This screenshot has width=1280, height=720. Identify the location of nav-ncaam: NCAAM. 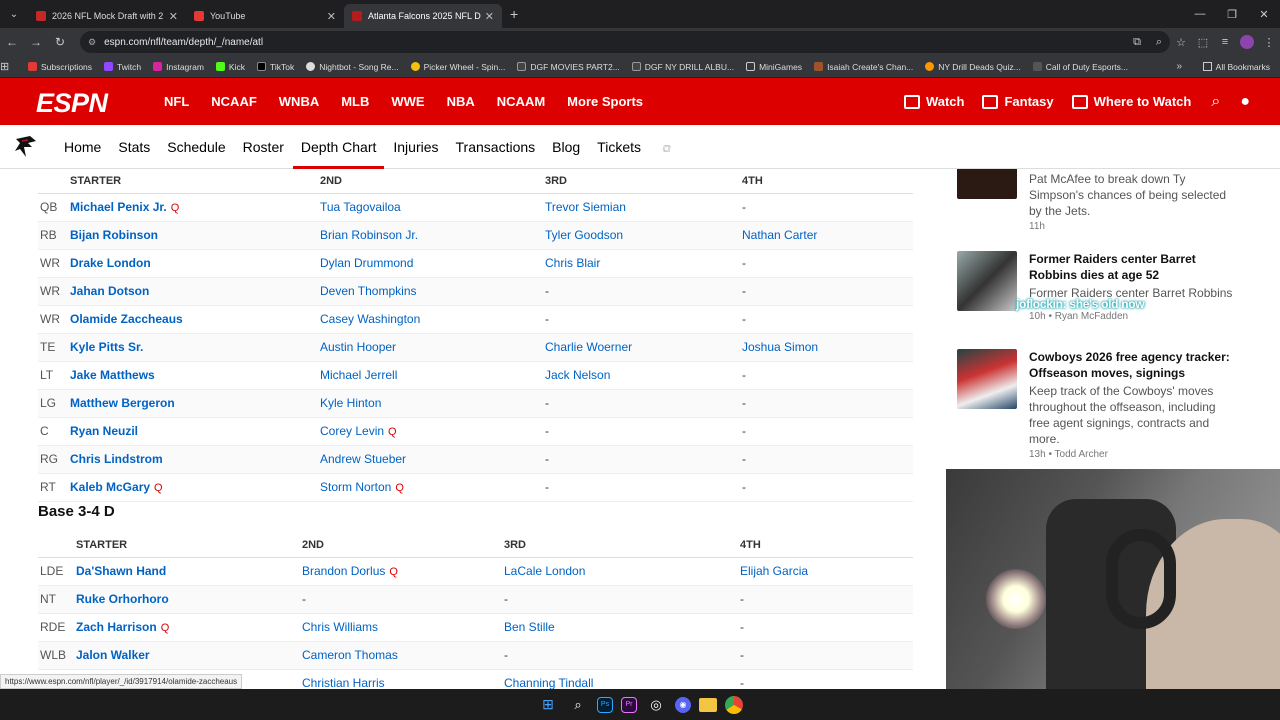
(521, 101).